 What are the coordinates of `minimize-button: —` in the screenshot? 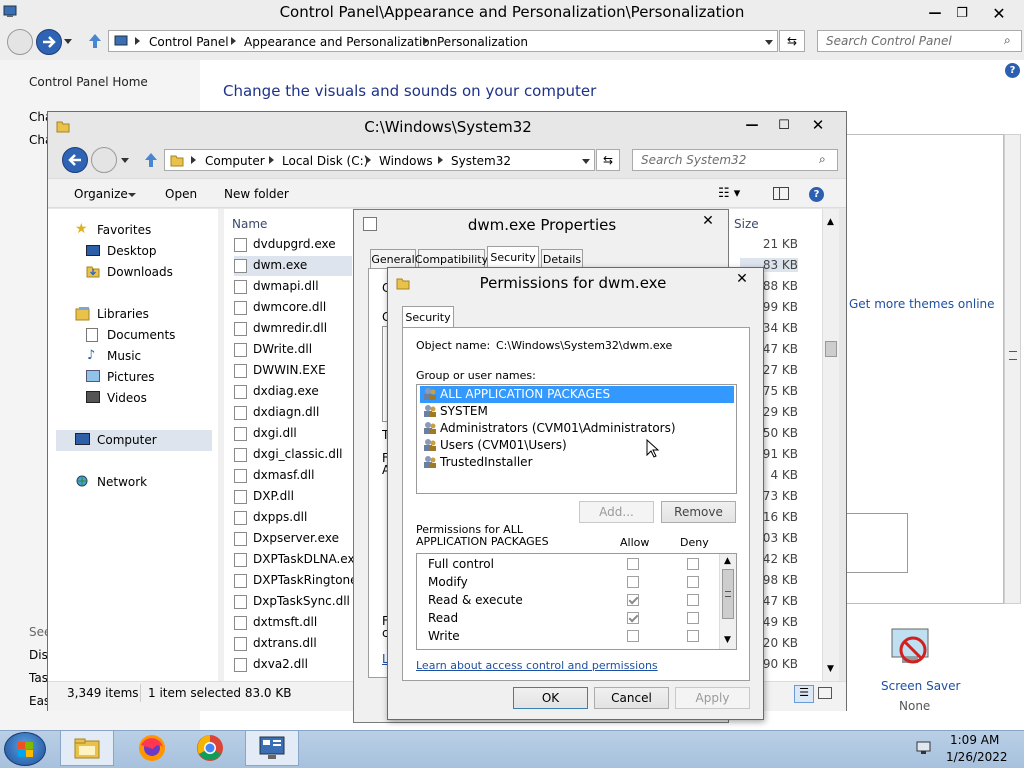 It's located at (935, 13).